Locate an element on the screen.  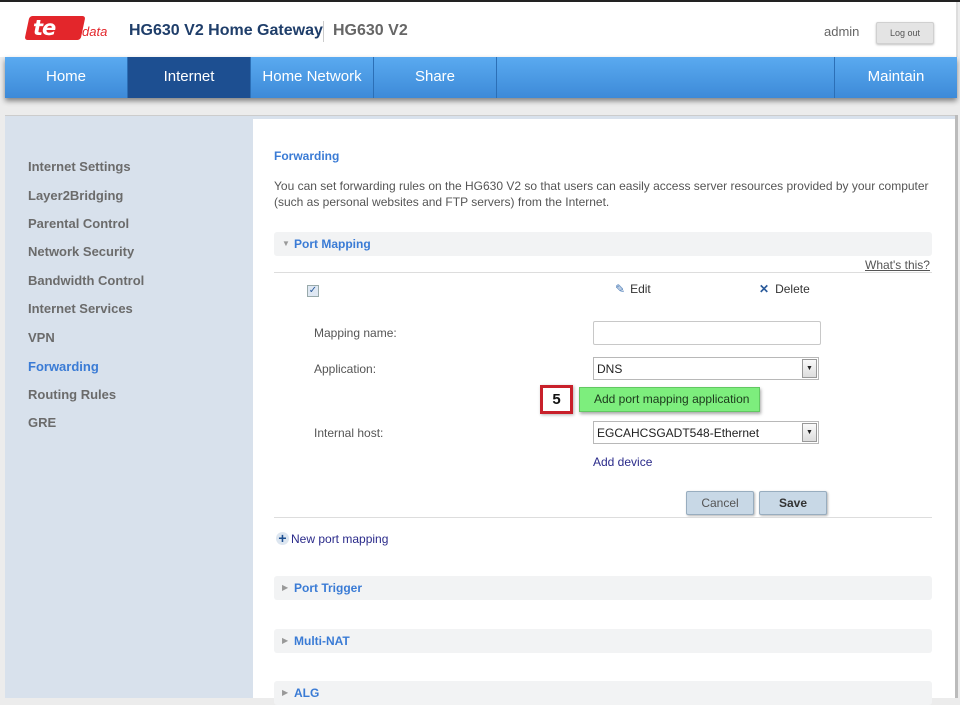
sidebar-item-forwarding: Forwarding is located at coordinates (63, 366).